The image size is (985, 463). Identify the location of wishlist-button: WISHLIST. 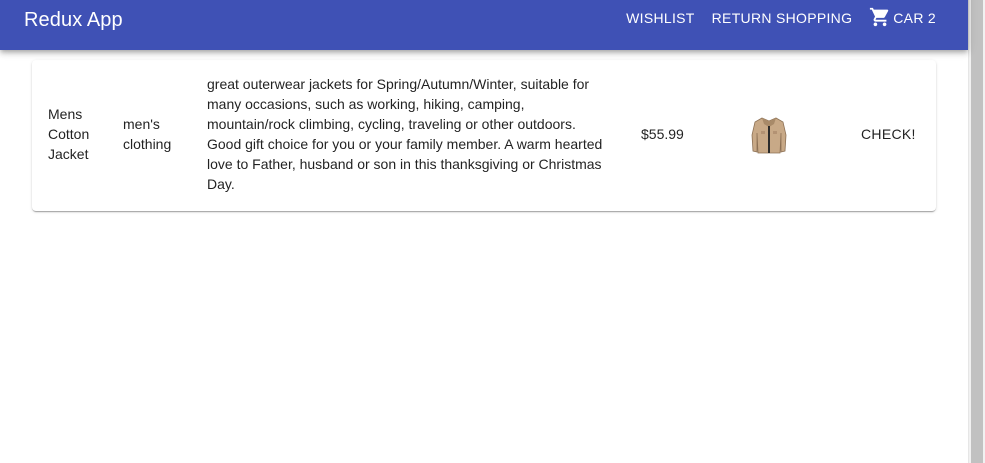
(660, 18).